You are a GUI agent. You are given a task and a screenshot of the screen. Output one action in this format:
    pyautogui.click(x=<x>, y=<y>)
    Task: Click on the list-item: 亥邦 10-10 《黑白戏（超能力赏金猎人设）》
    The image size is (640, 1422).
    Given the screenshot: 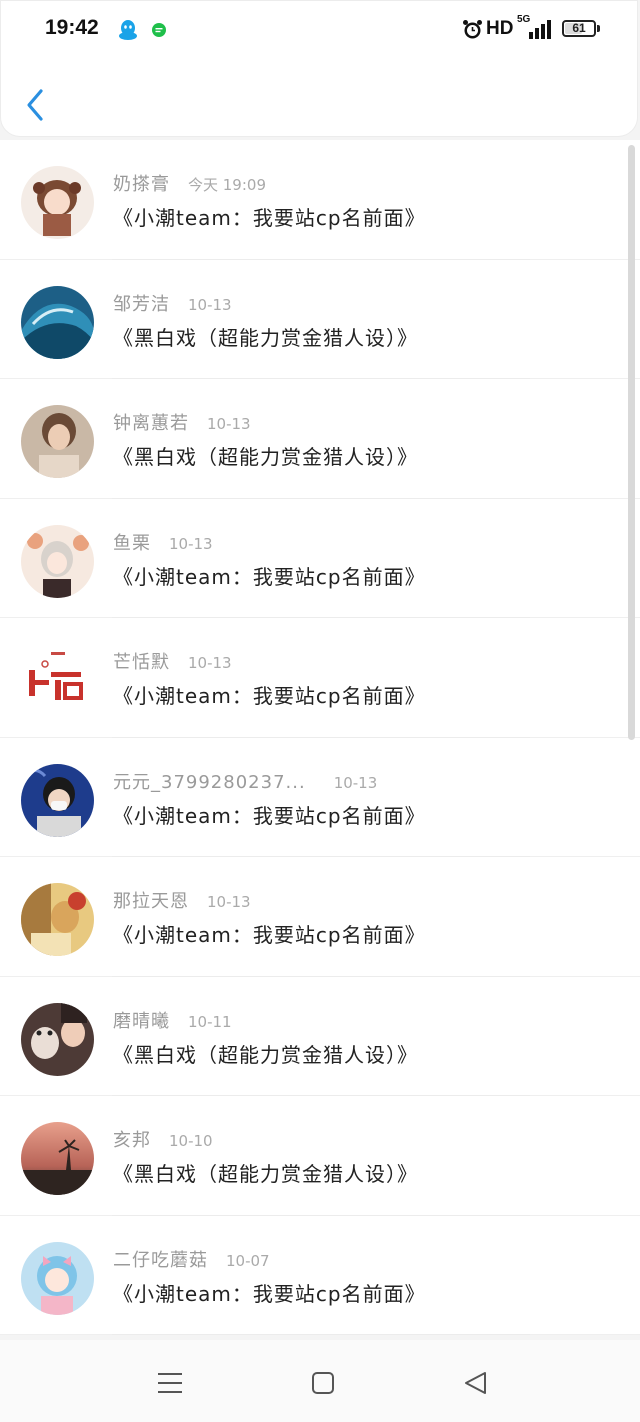 What is the action you would take?
    pyautogui.click(x=320, y=1156)
    